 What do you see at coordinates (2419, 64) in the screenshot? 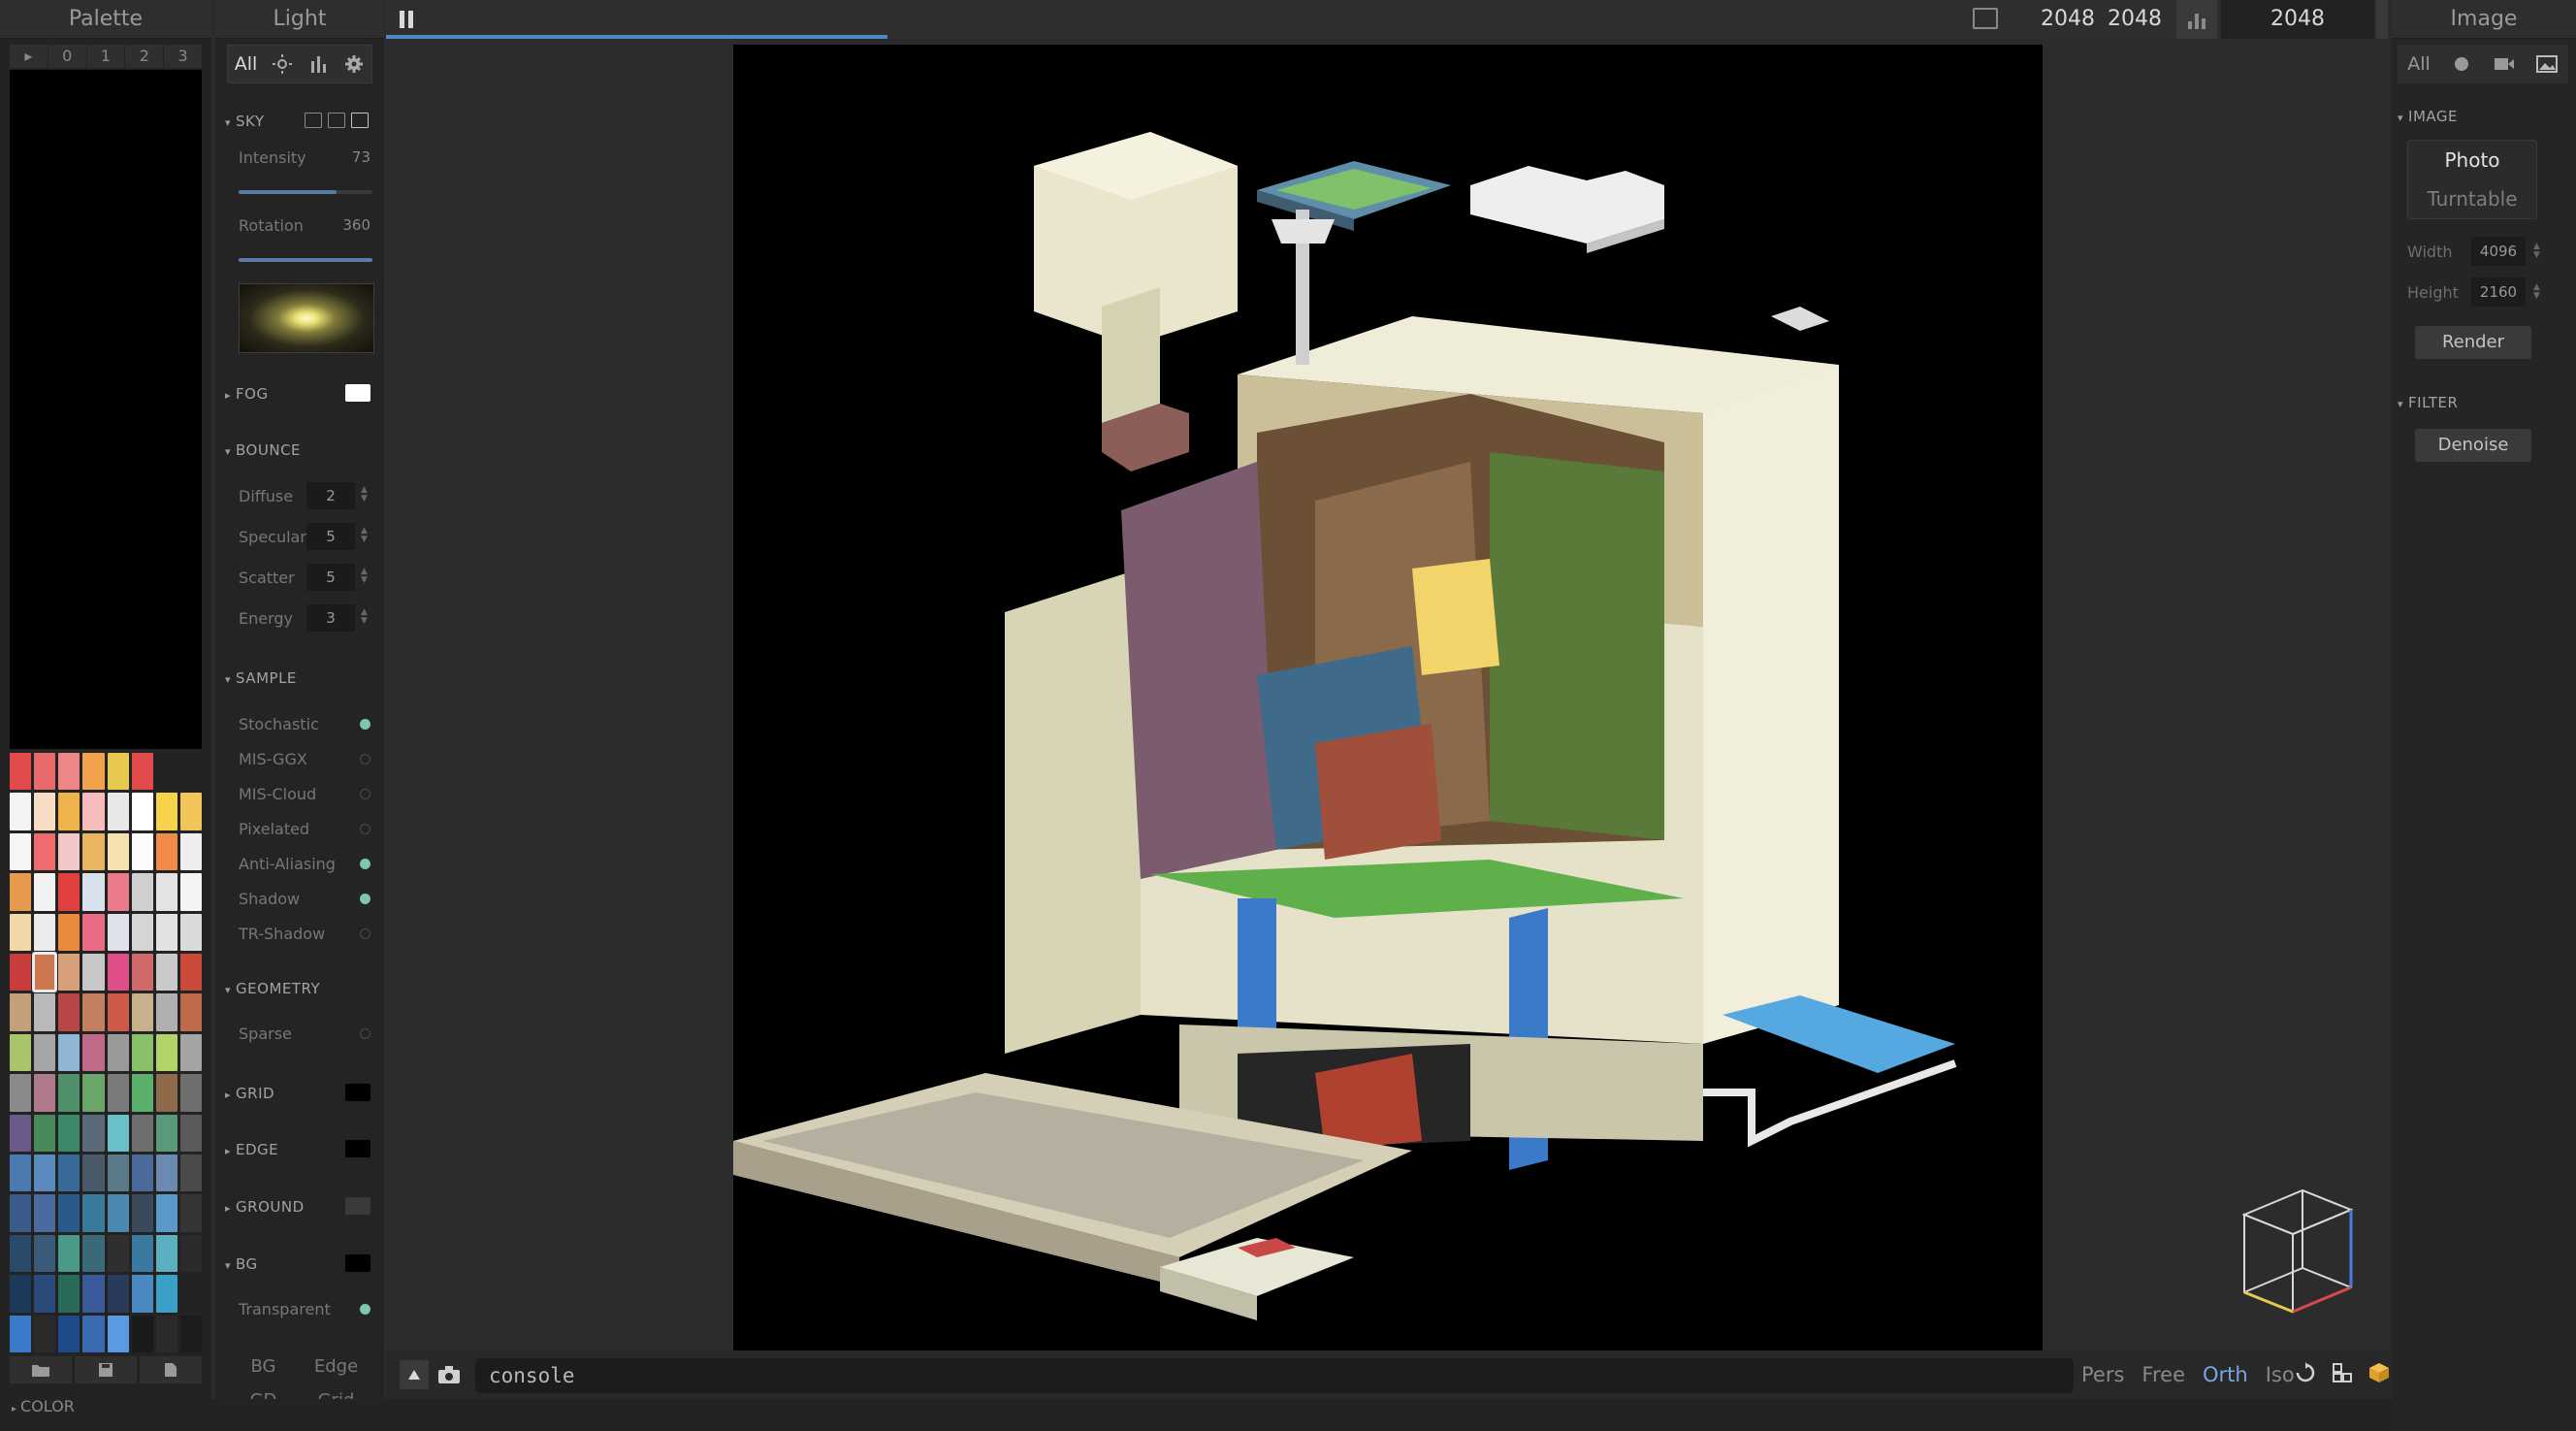
I see `image-filter-all: All` at bounding box center [2419, 64].